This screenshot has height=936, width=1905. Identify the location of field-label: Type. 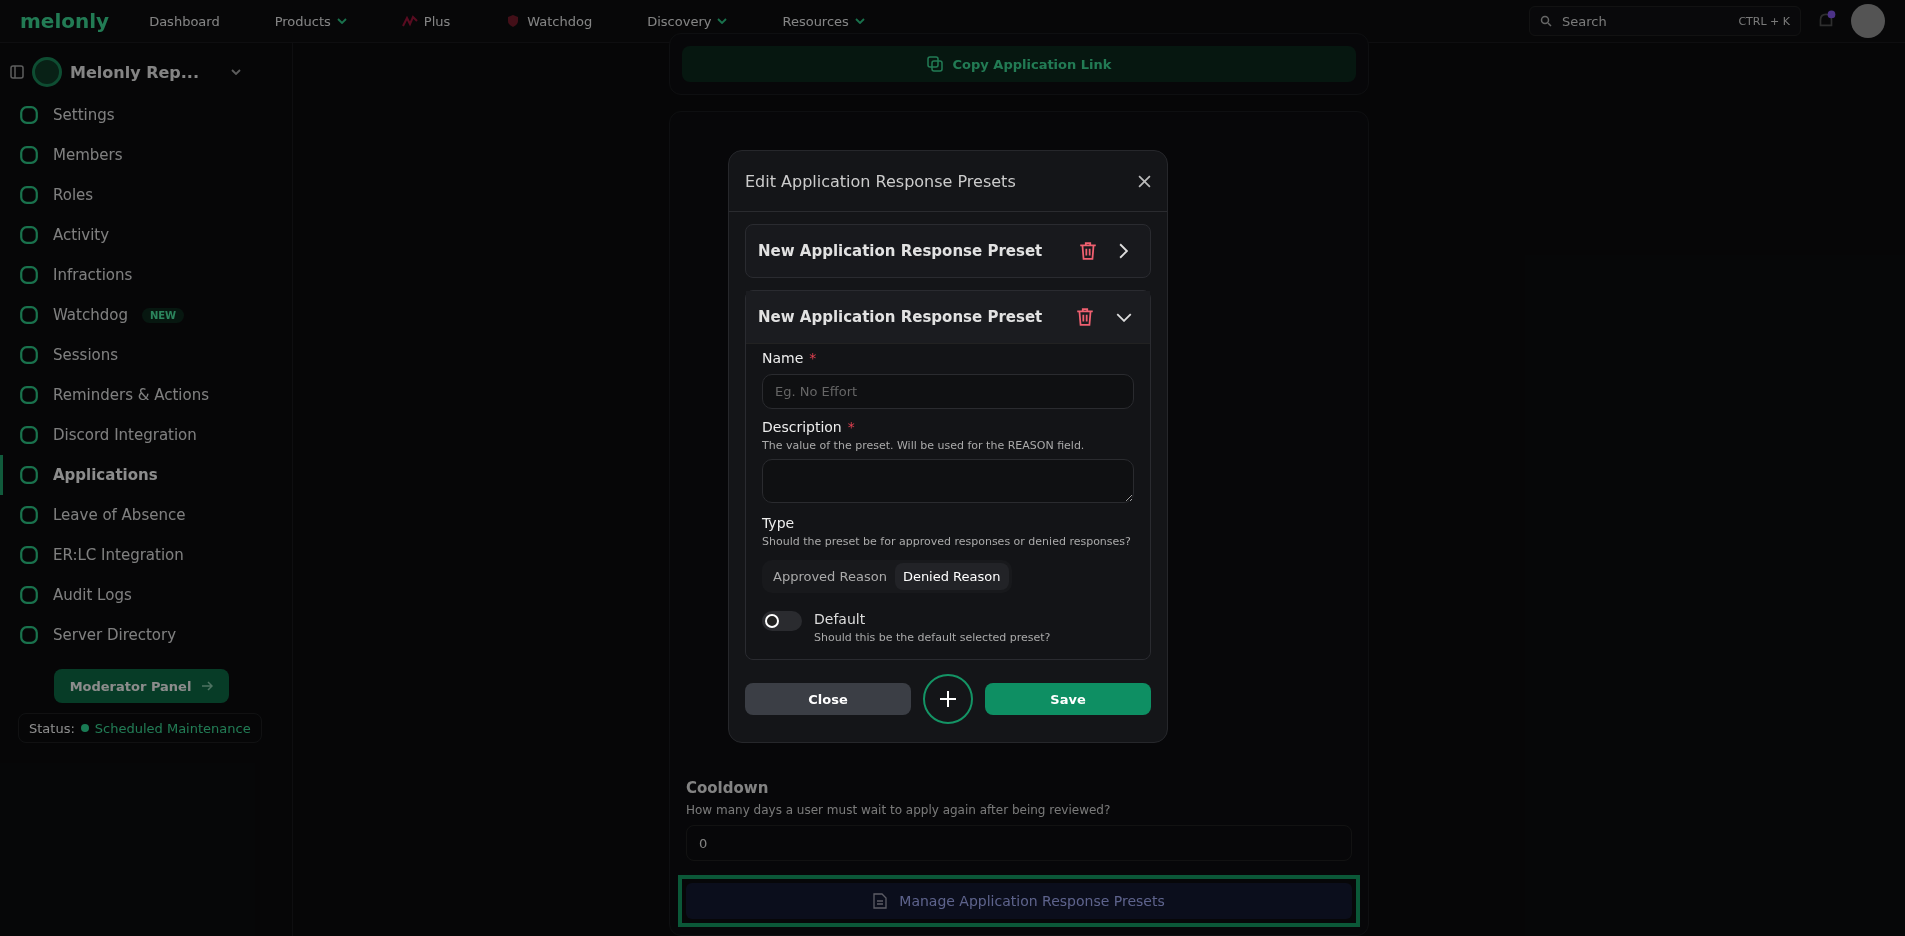
(779, 523).